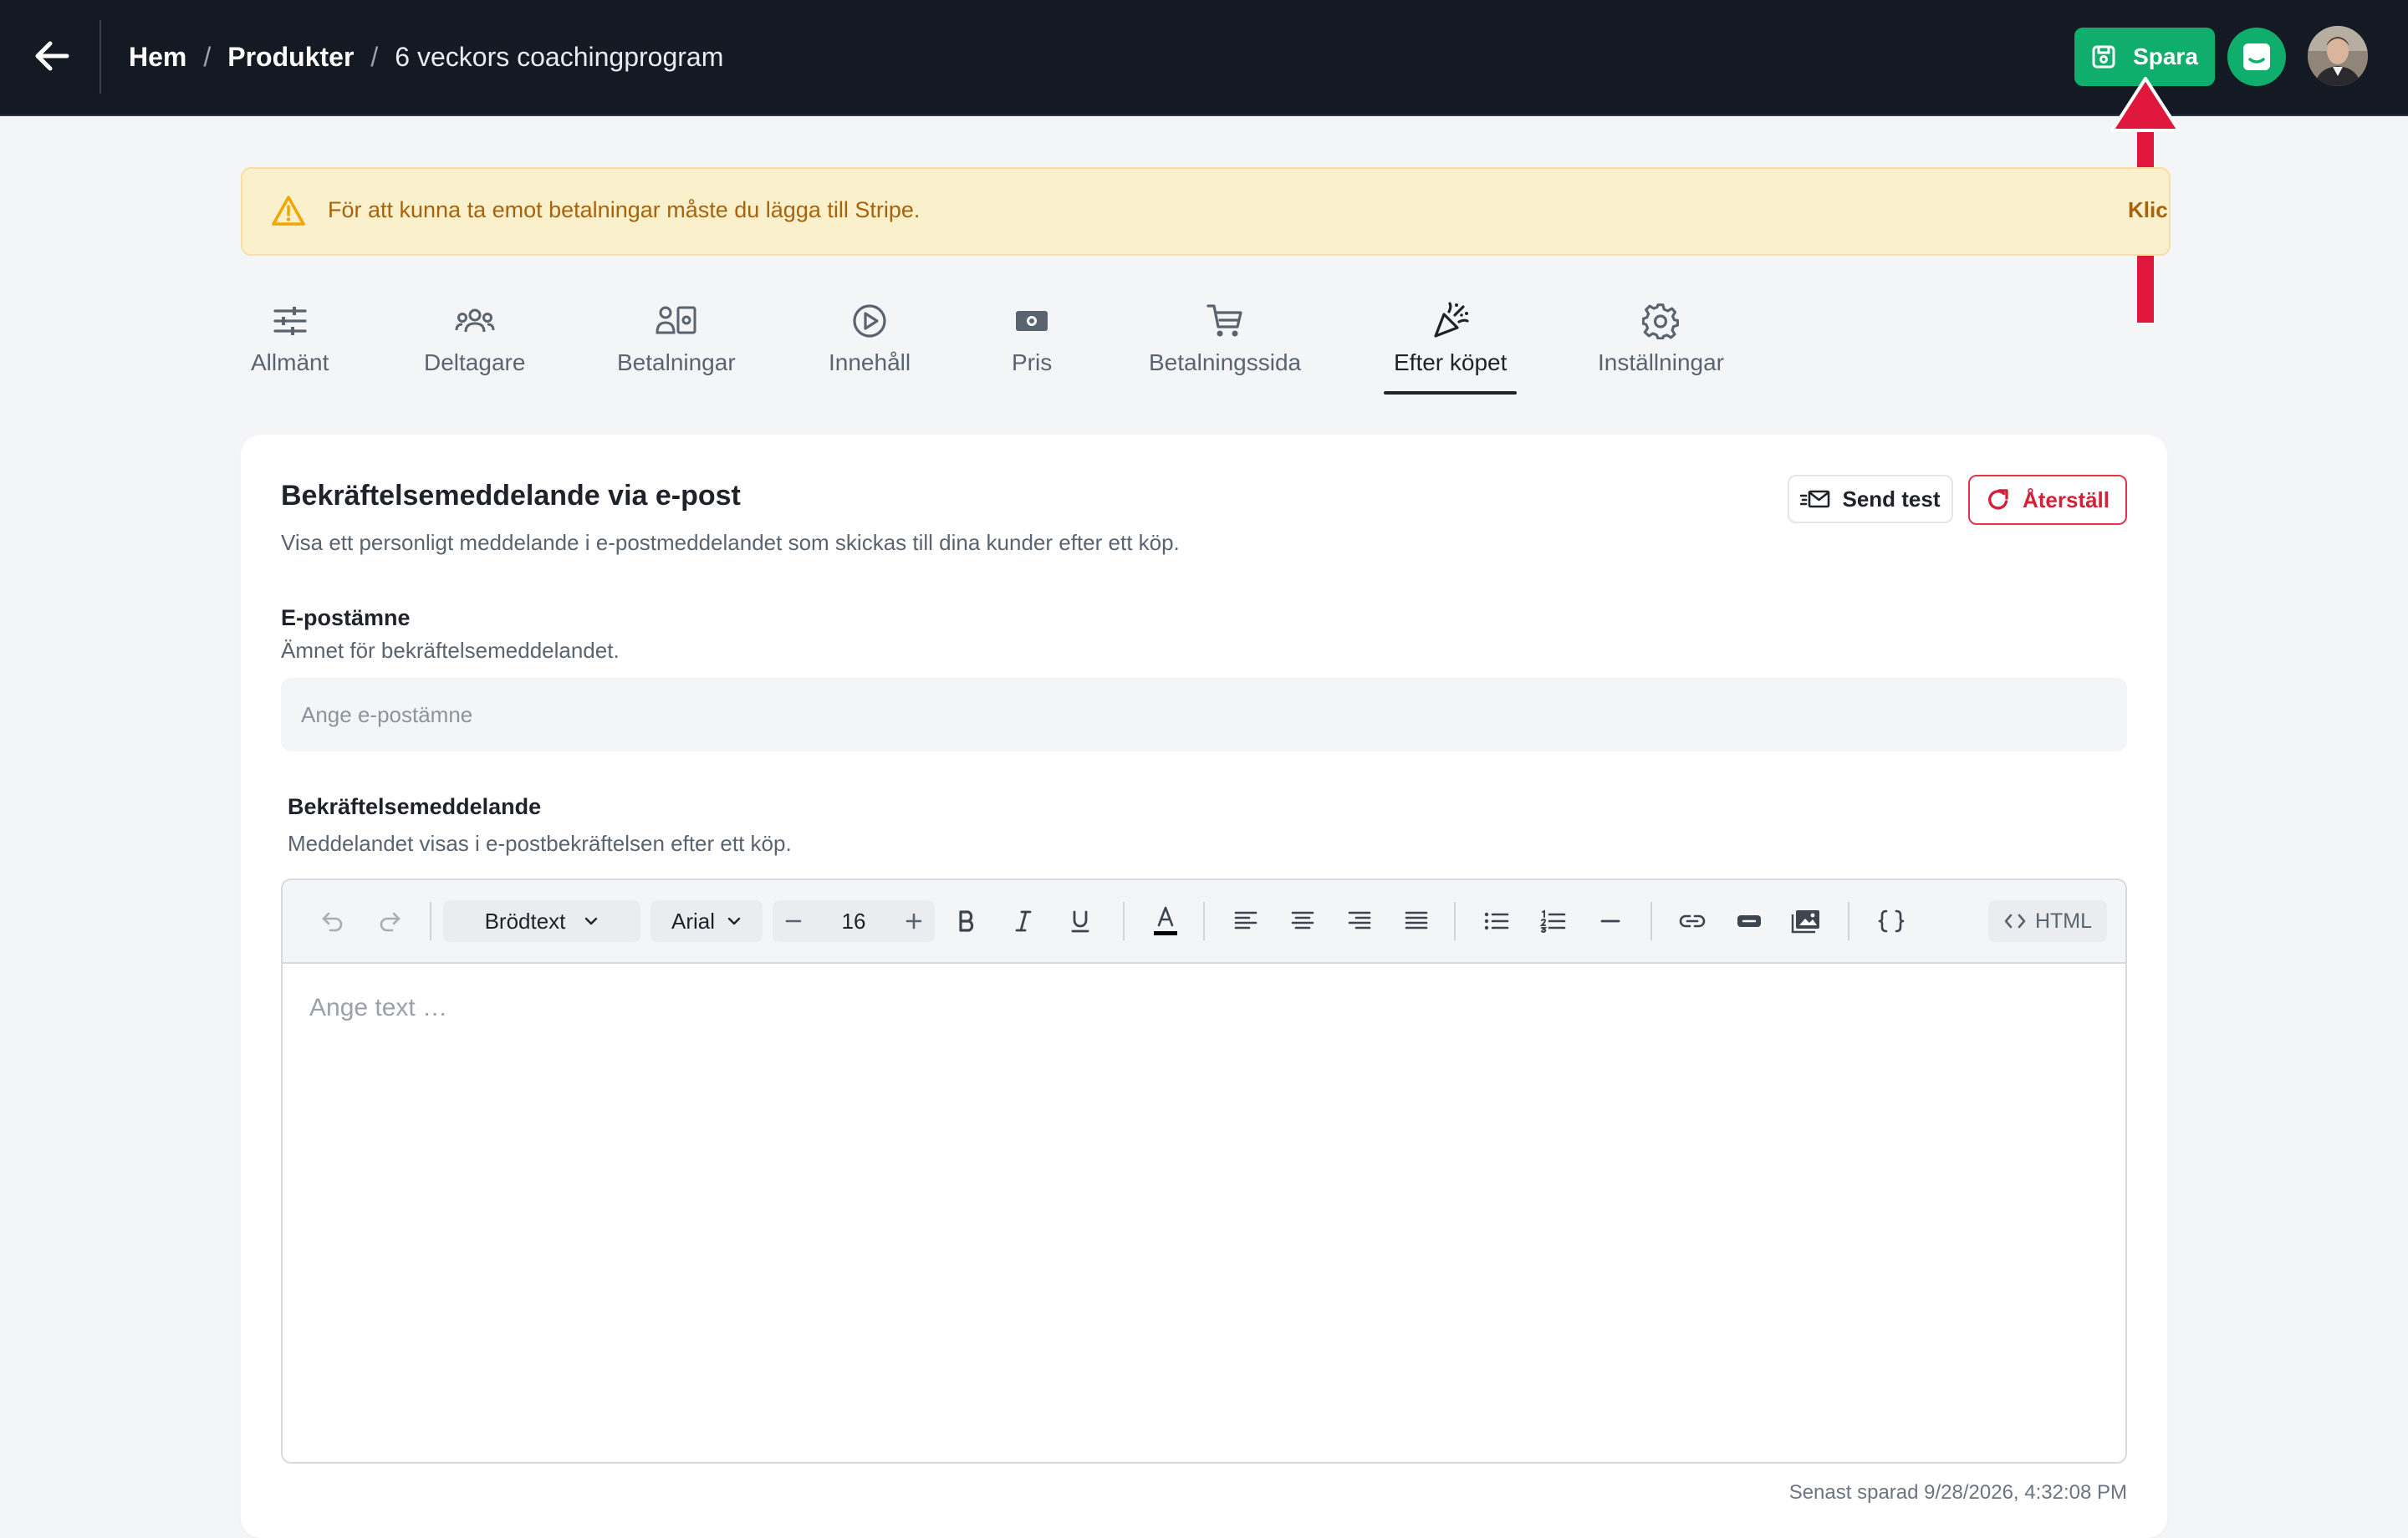  What do you see at coordinates (1998, 500) in the screenshot?
I see `refresh-icon` at bounding box center [1998, 500].